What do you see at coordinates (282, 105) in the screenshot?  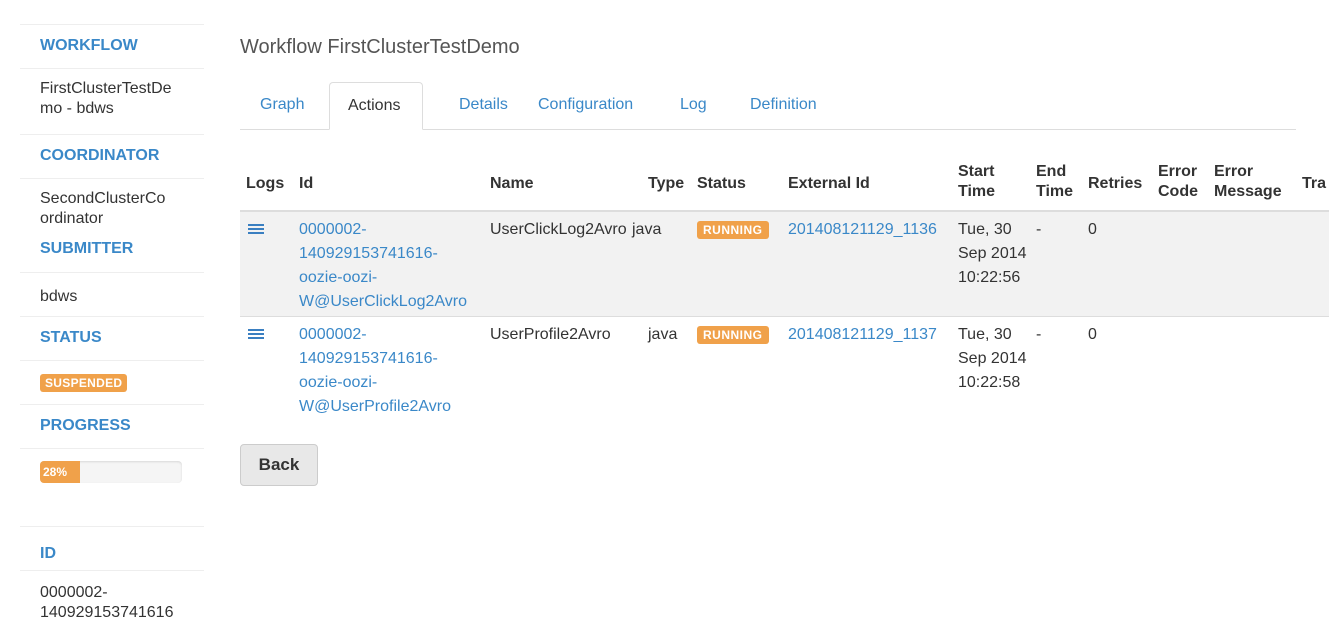 I see `tab-graph: Graph` at bounding box center [282, 105].